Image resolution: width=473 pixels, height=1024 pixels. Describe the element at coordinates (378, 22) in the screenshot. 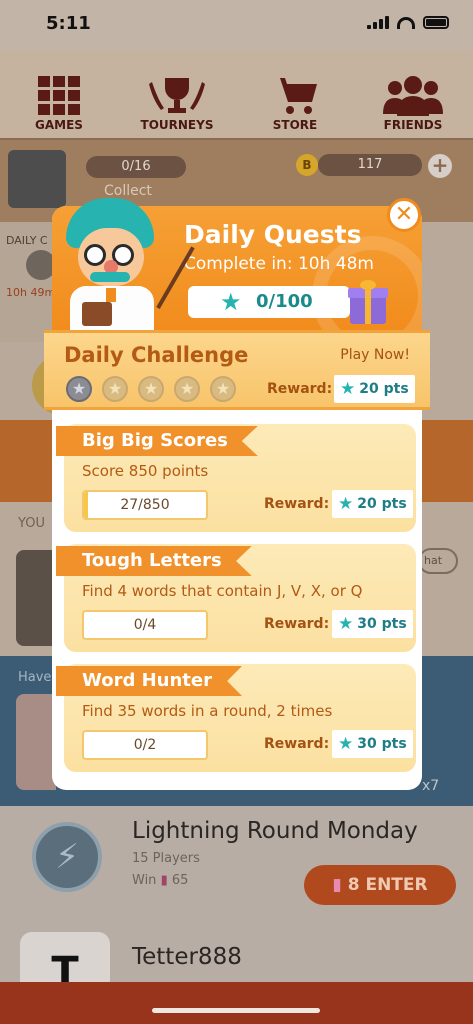

I see `signal-icon` at that location.